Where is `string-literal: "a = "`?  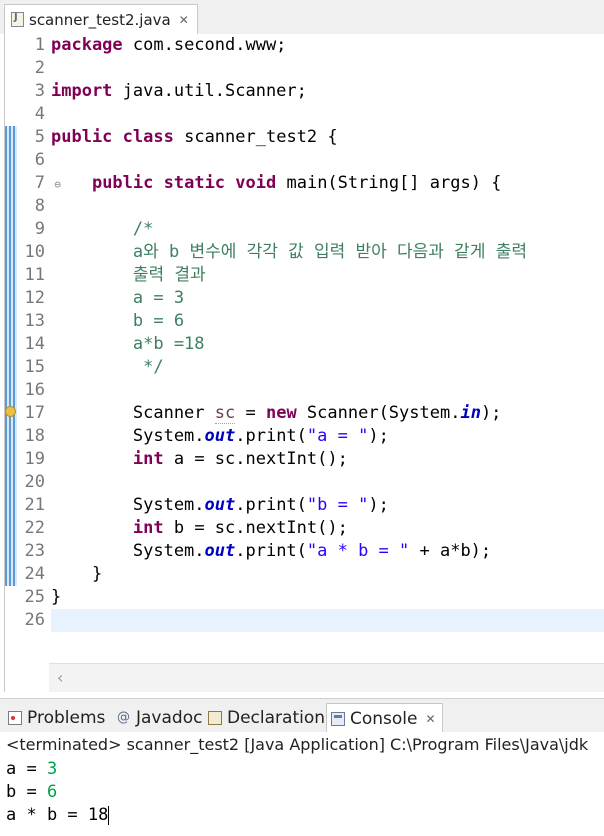
string-literal: "a = " is located at coordinates (337, 436).